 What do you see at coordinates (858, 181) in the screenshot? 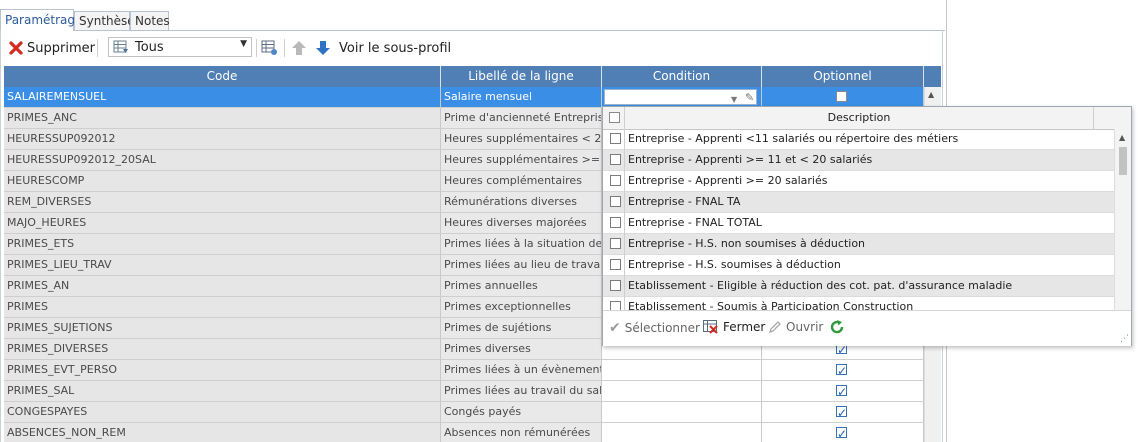
I see `condition-option: Entreprise - Apprenti >= 20 salariés` at bounding box center [858, 181].